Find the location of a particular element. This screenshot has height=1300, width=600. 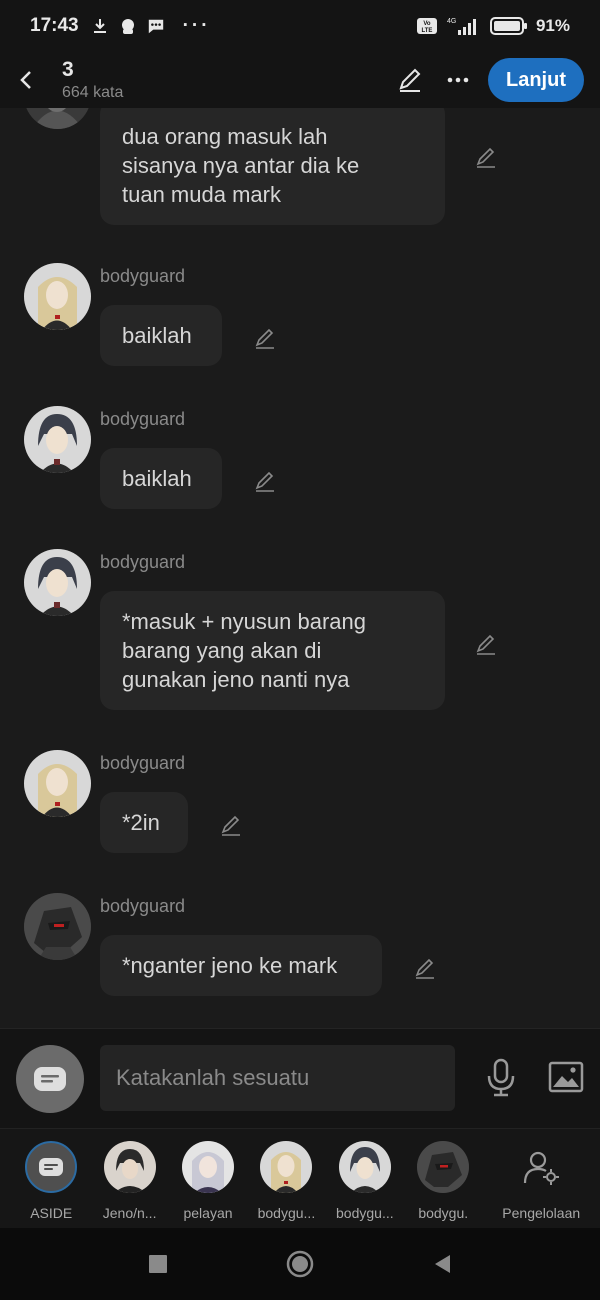

input-bar is located at coordinates (300, 1078).